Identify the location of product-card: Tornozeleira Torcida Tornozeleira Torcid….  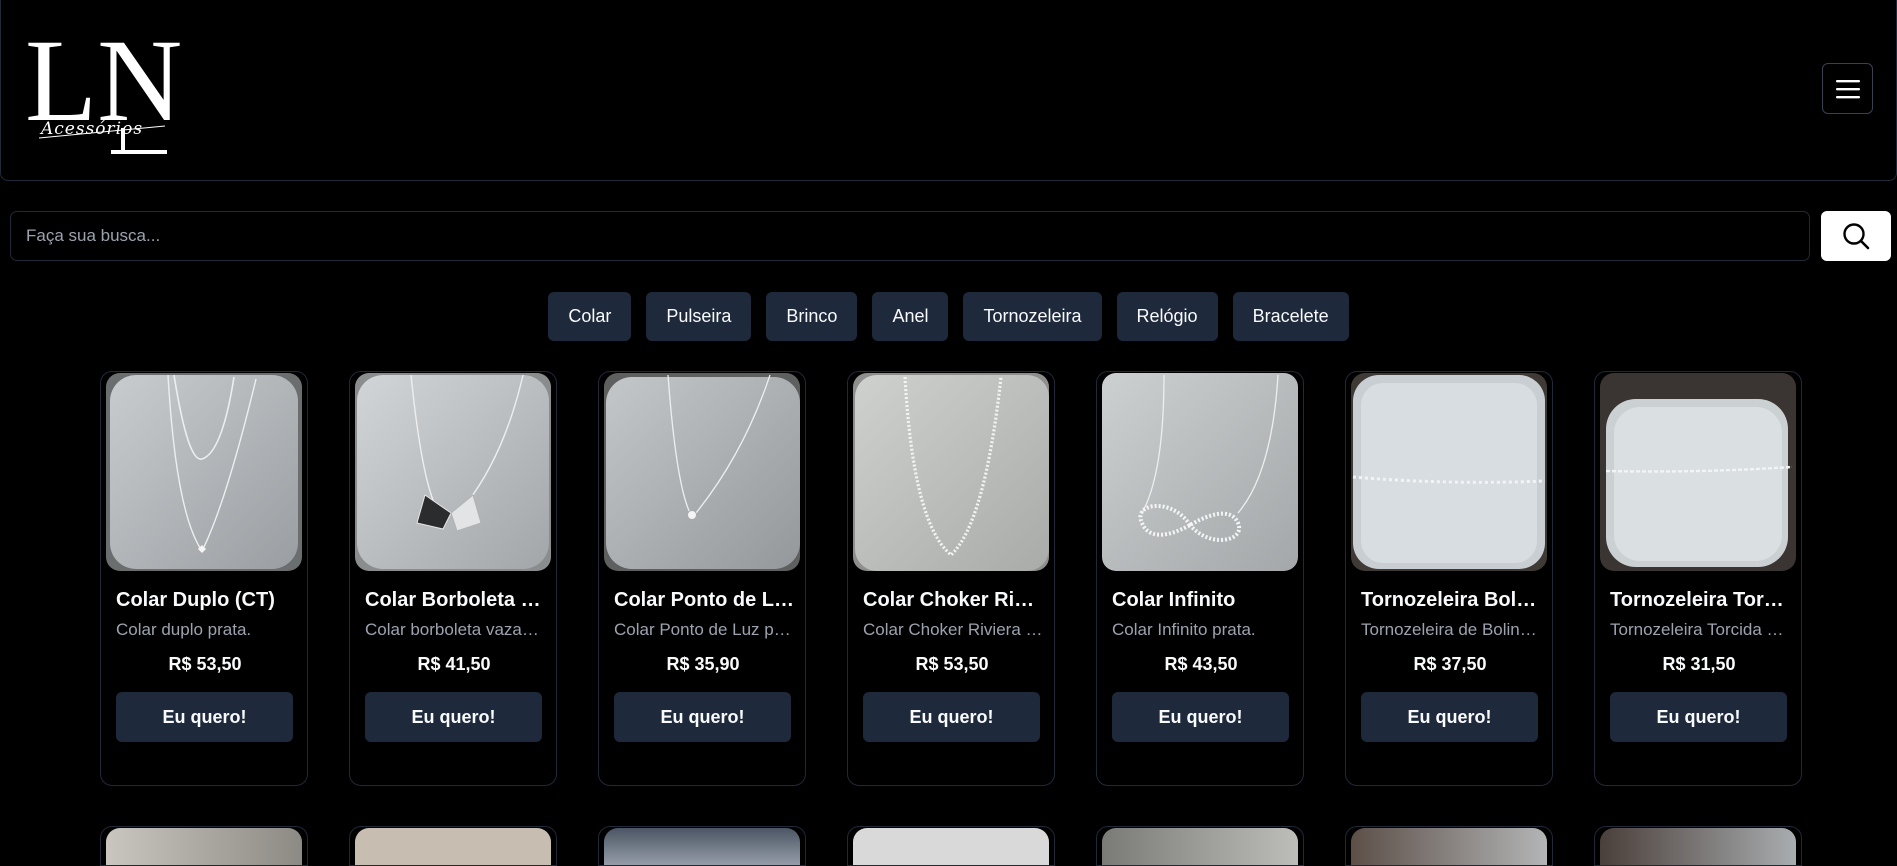
(1698, 578).